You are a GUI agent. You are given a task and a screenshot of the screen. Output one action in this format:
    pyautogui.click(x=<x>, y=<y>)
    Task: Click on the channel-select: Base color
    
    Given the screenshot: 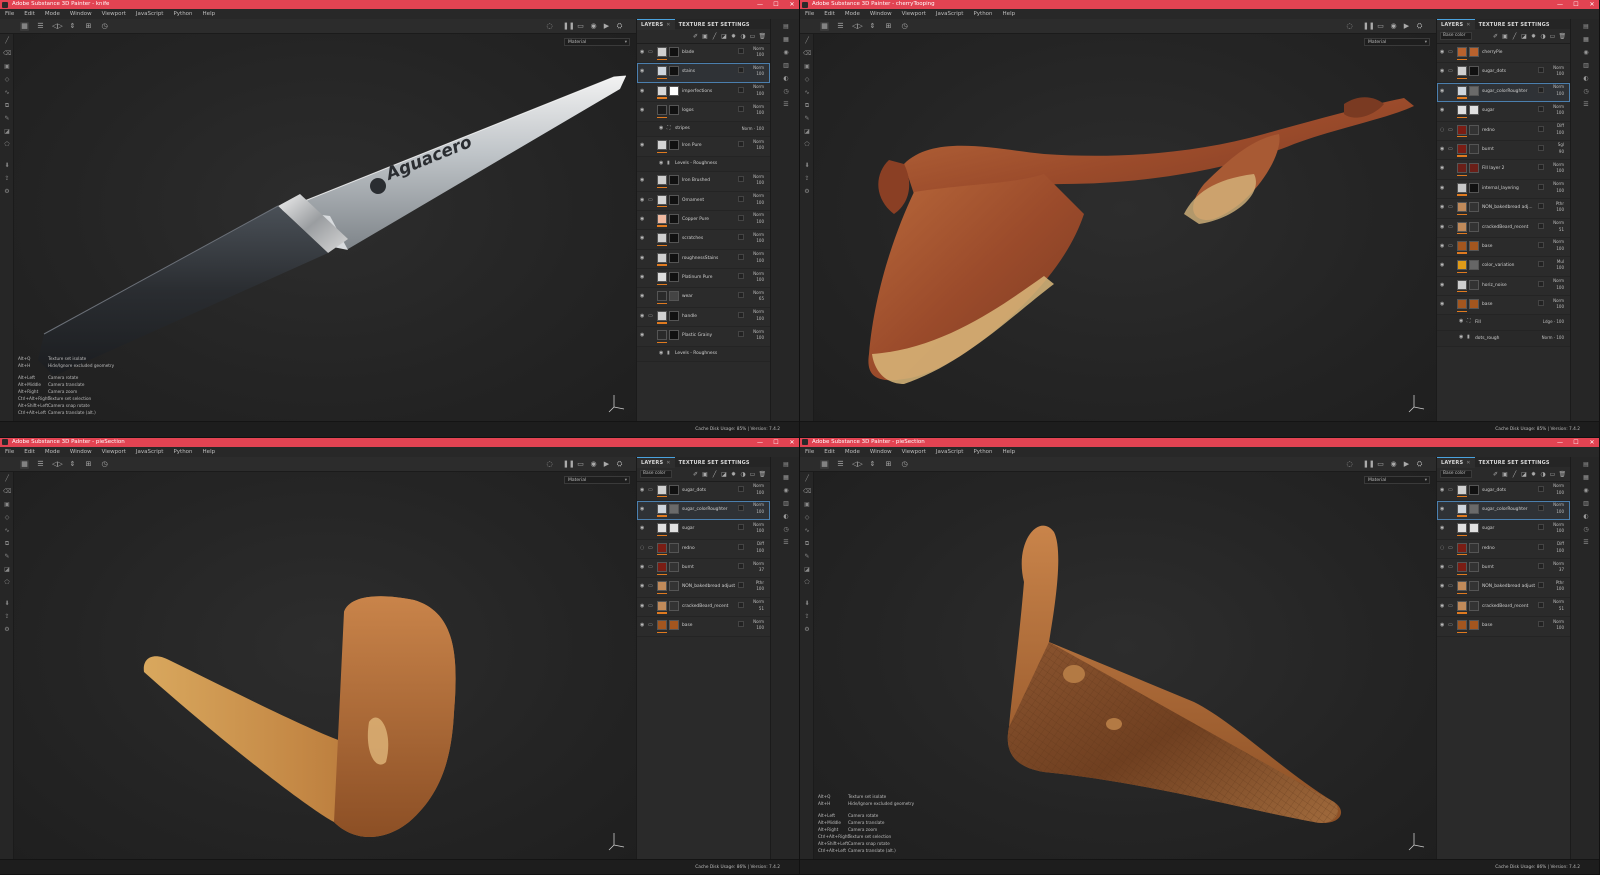 What is the action you would take?
    pyautogui.click(x=1456, y=36)
    